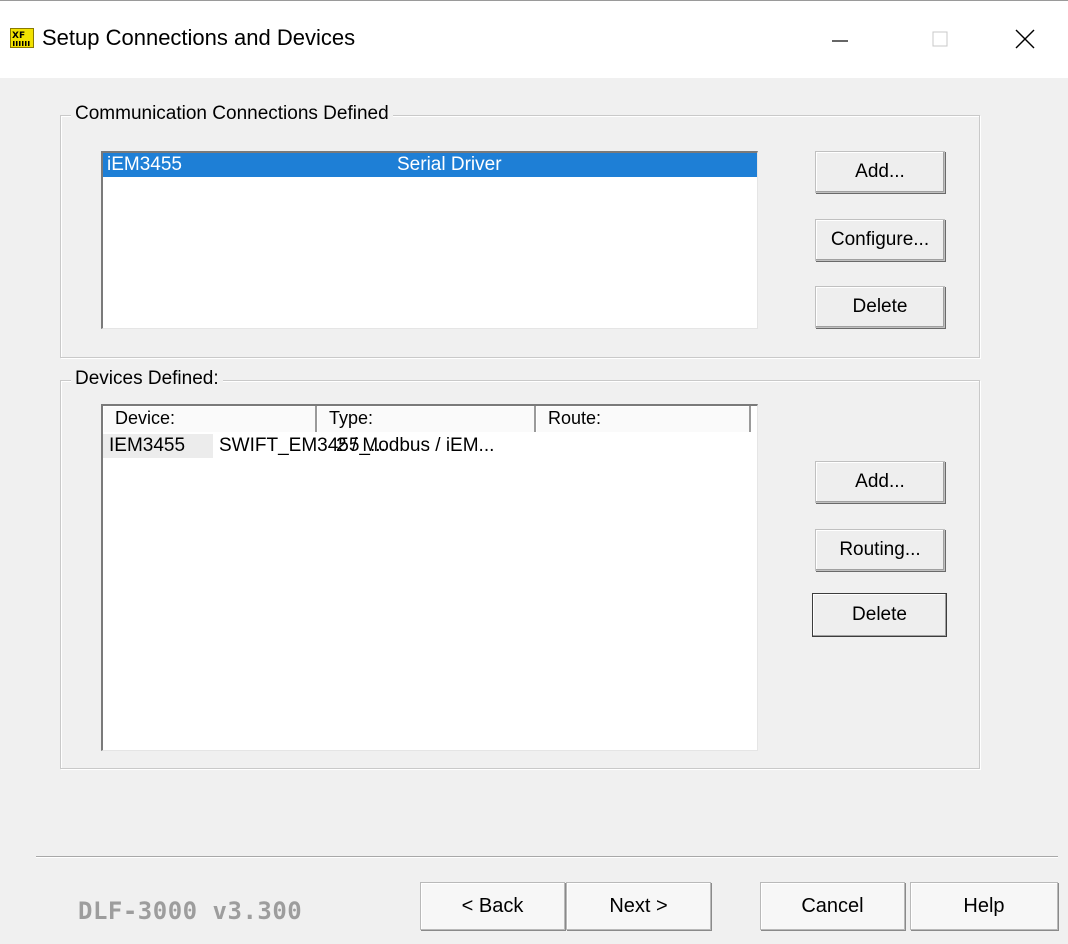 This screenshot has height=944, width=1068. What do you see at coordinates (547, 857) in the screenshot?
I see `footer-separator` at bounding box center [547, 857].